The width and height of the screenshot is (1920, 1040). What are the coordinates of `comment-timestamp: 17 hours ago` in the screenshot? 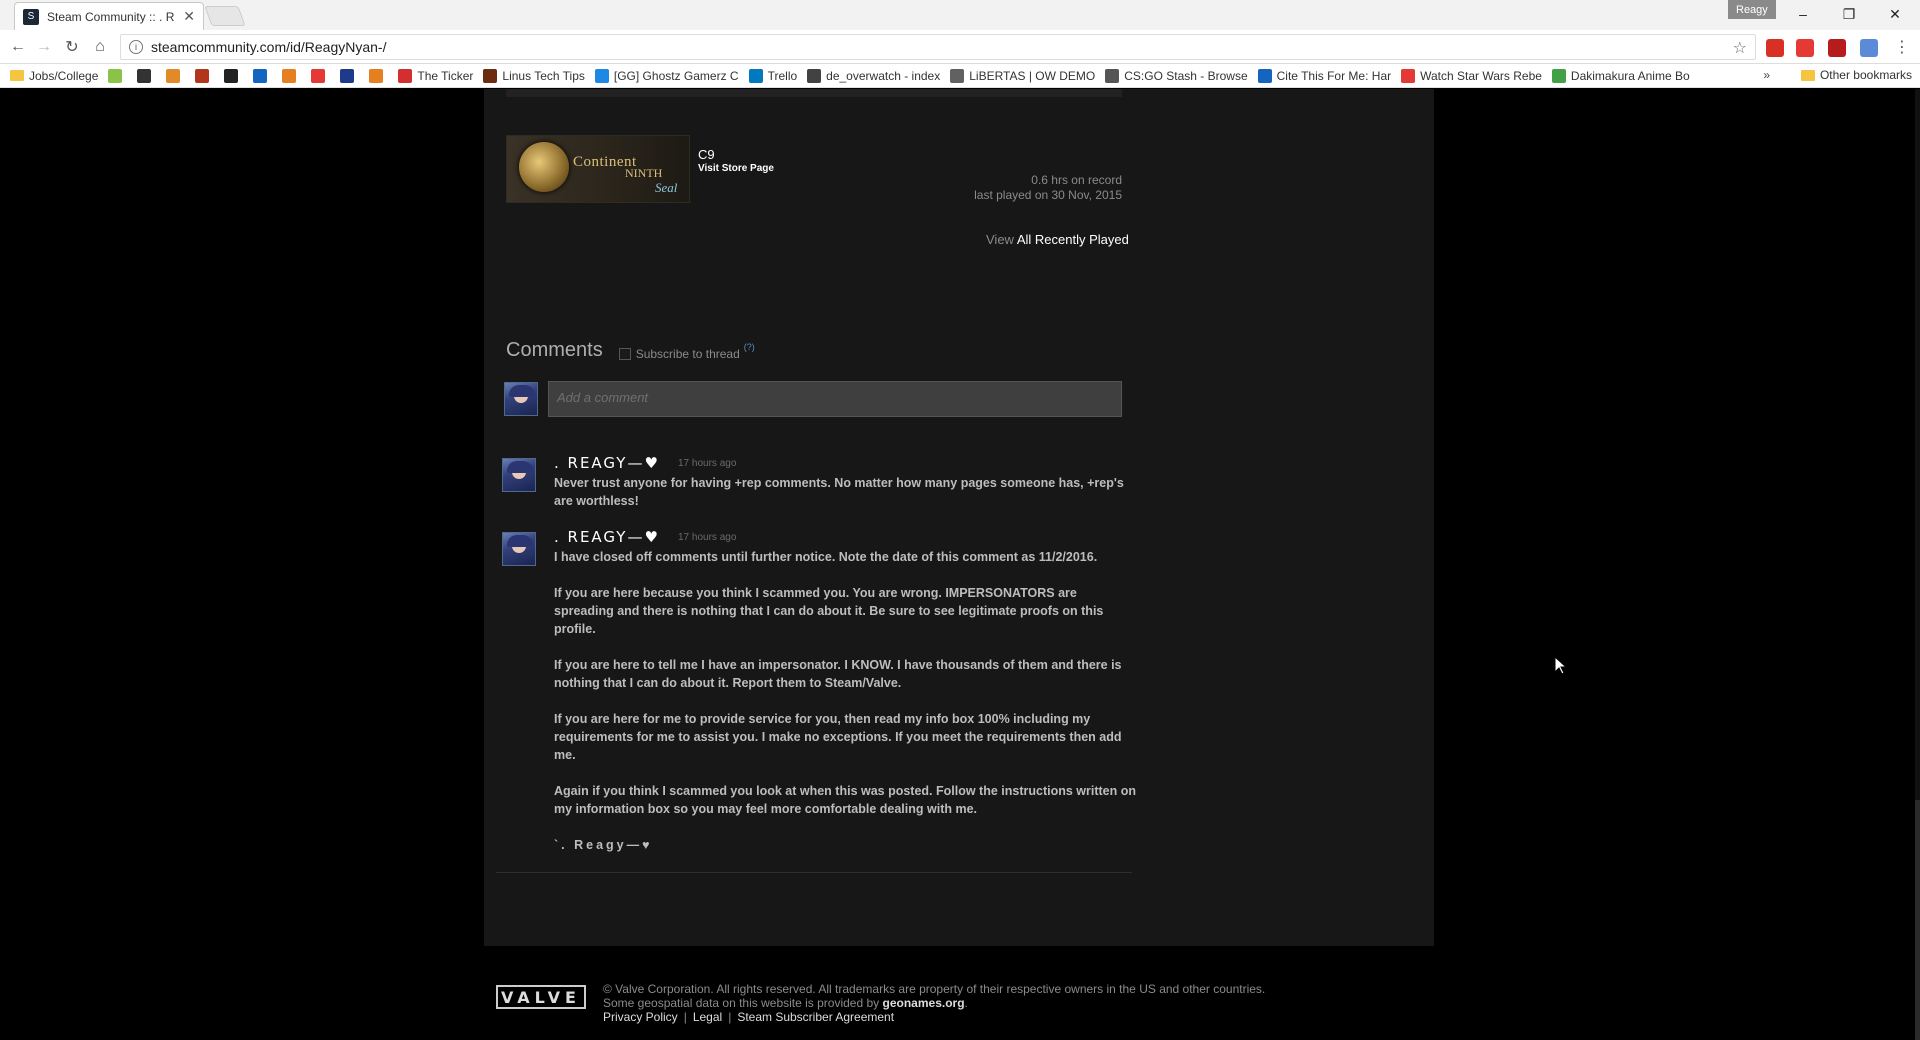 It's located at (707, 537).